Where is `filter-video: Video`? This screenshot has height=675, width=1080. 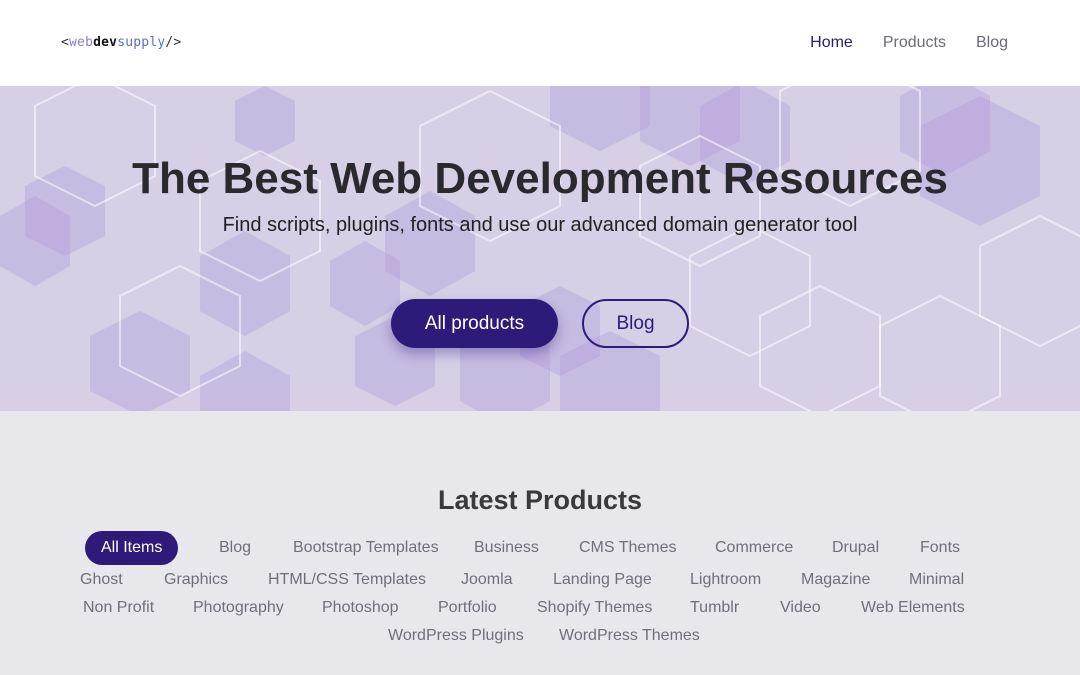
filter-video: Video is located at coordinates (800, 608).